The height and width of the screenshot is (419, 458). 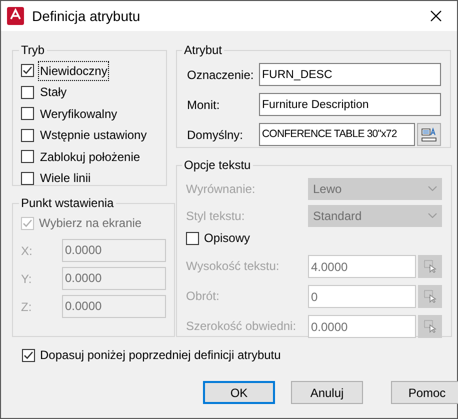 What do you see at coordinates (327, 392) in the screenshot?
I see `dialog-button: Anuluj` at bounding box center [327, 392].